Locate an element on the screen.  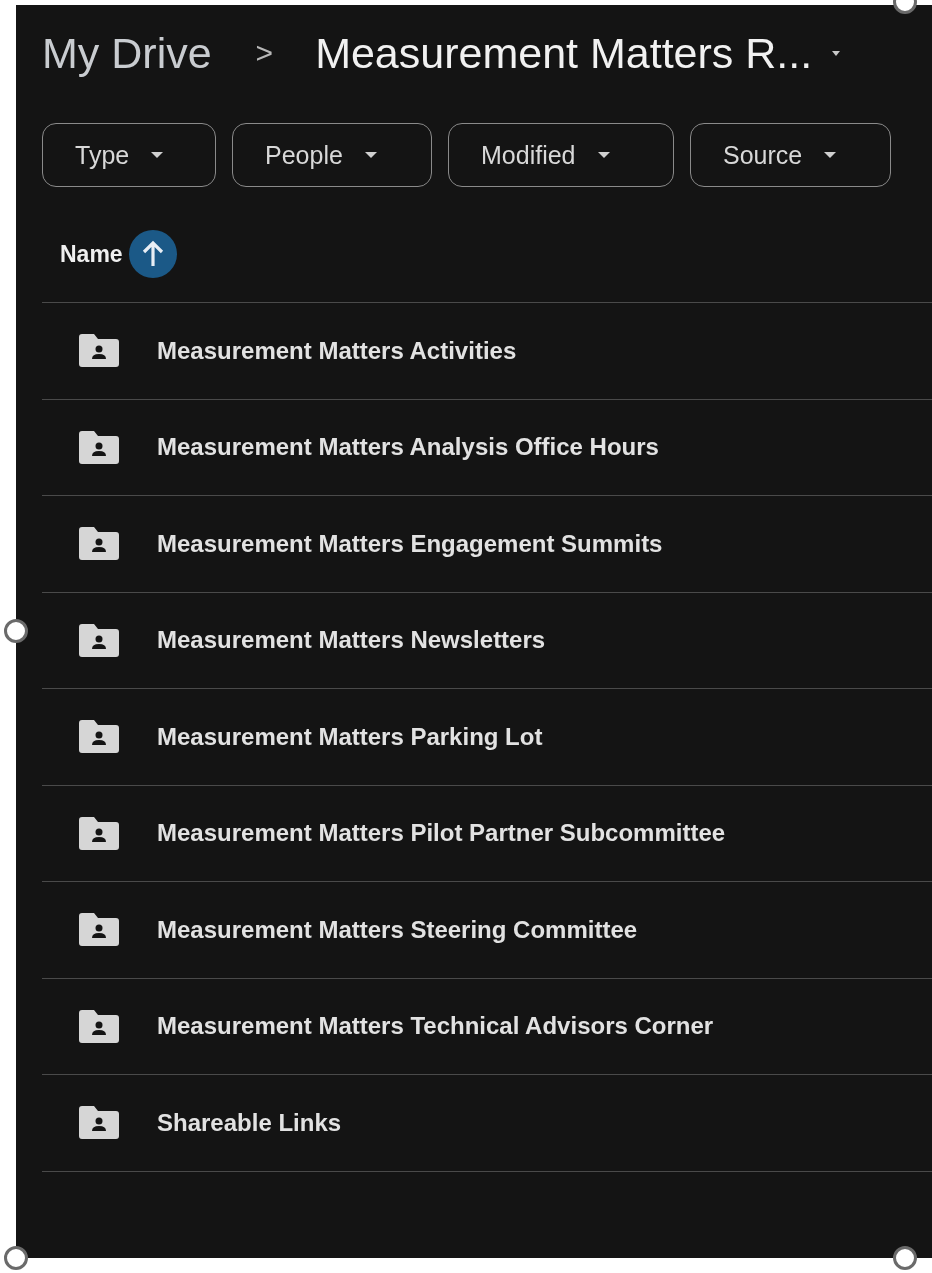
folder-row: Measurement Matters Engagement Summits is located at coordinates (487, 544).